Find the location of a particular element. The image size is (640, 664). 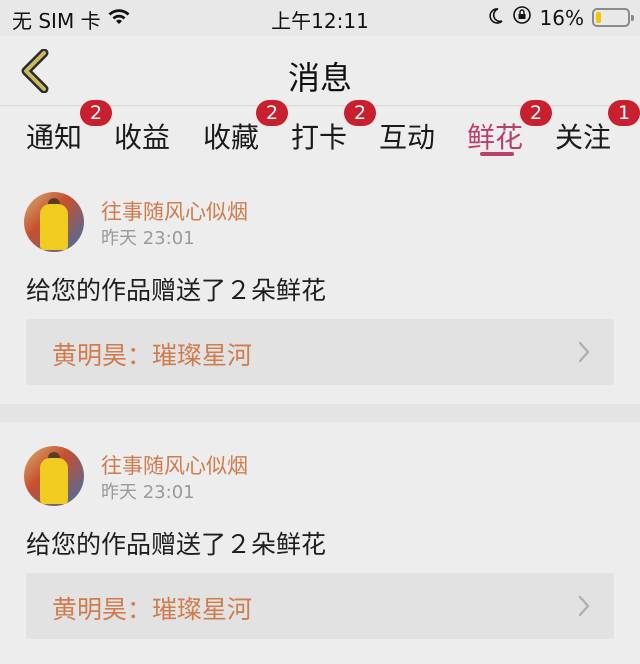

tab-bar: 通知 2 收益 收藏 2 打卡 2 互动 鲜花 2 关注 1 is located at coordinates (320, 134).